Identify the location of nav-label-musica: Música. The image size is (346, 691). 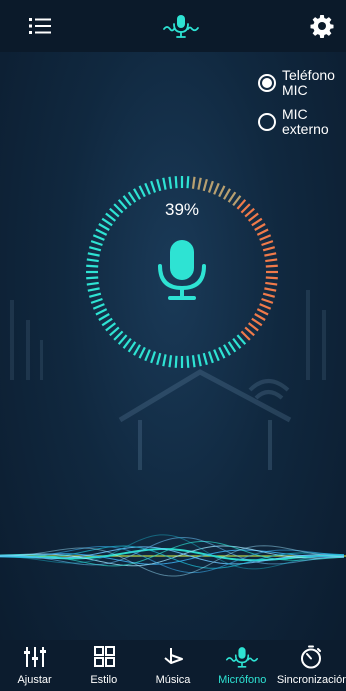
(173, 680).